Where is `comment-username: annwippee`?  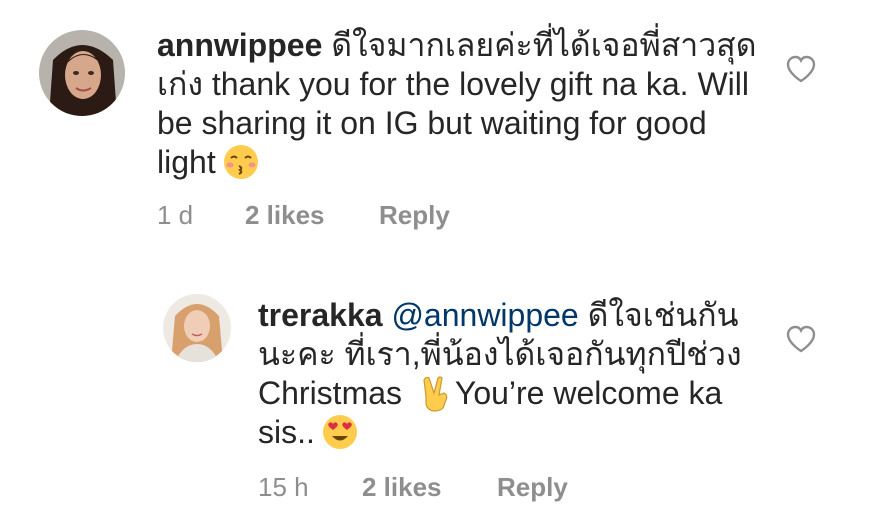
comment-username: annwippee is located at coordinates (239, 45).